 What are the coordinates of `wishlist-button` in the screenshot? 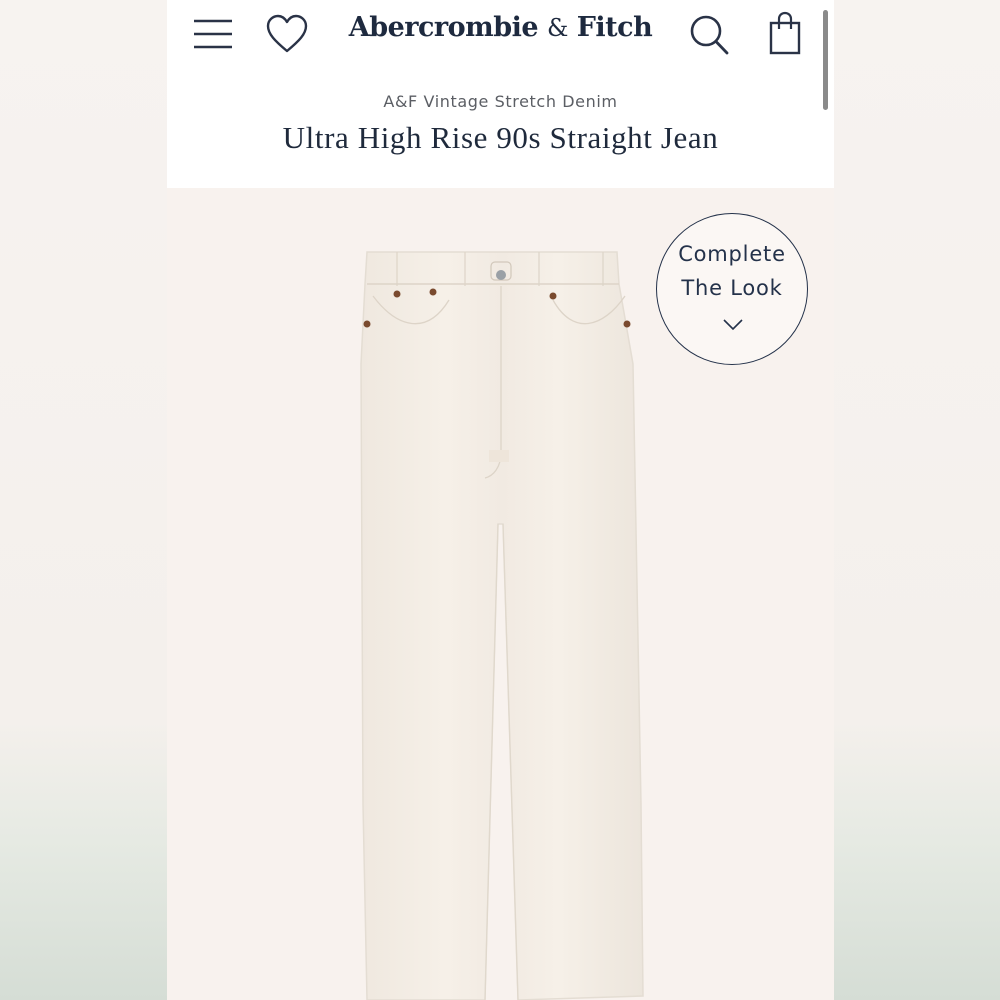 It's located at (287, 35).